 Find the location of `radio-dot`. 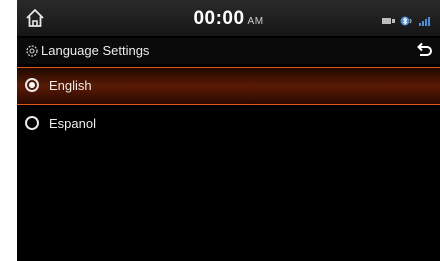

radio-dot is located at coordinates (32, 85).